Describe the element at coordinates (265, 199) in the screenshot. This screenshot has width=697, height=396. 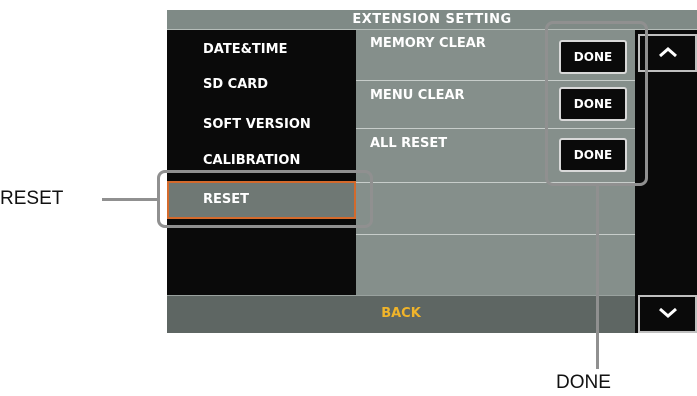
I see `reset-callout-frame` at that location.